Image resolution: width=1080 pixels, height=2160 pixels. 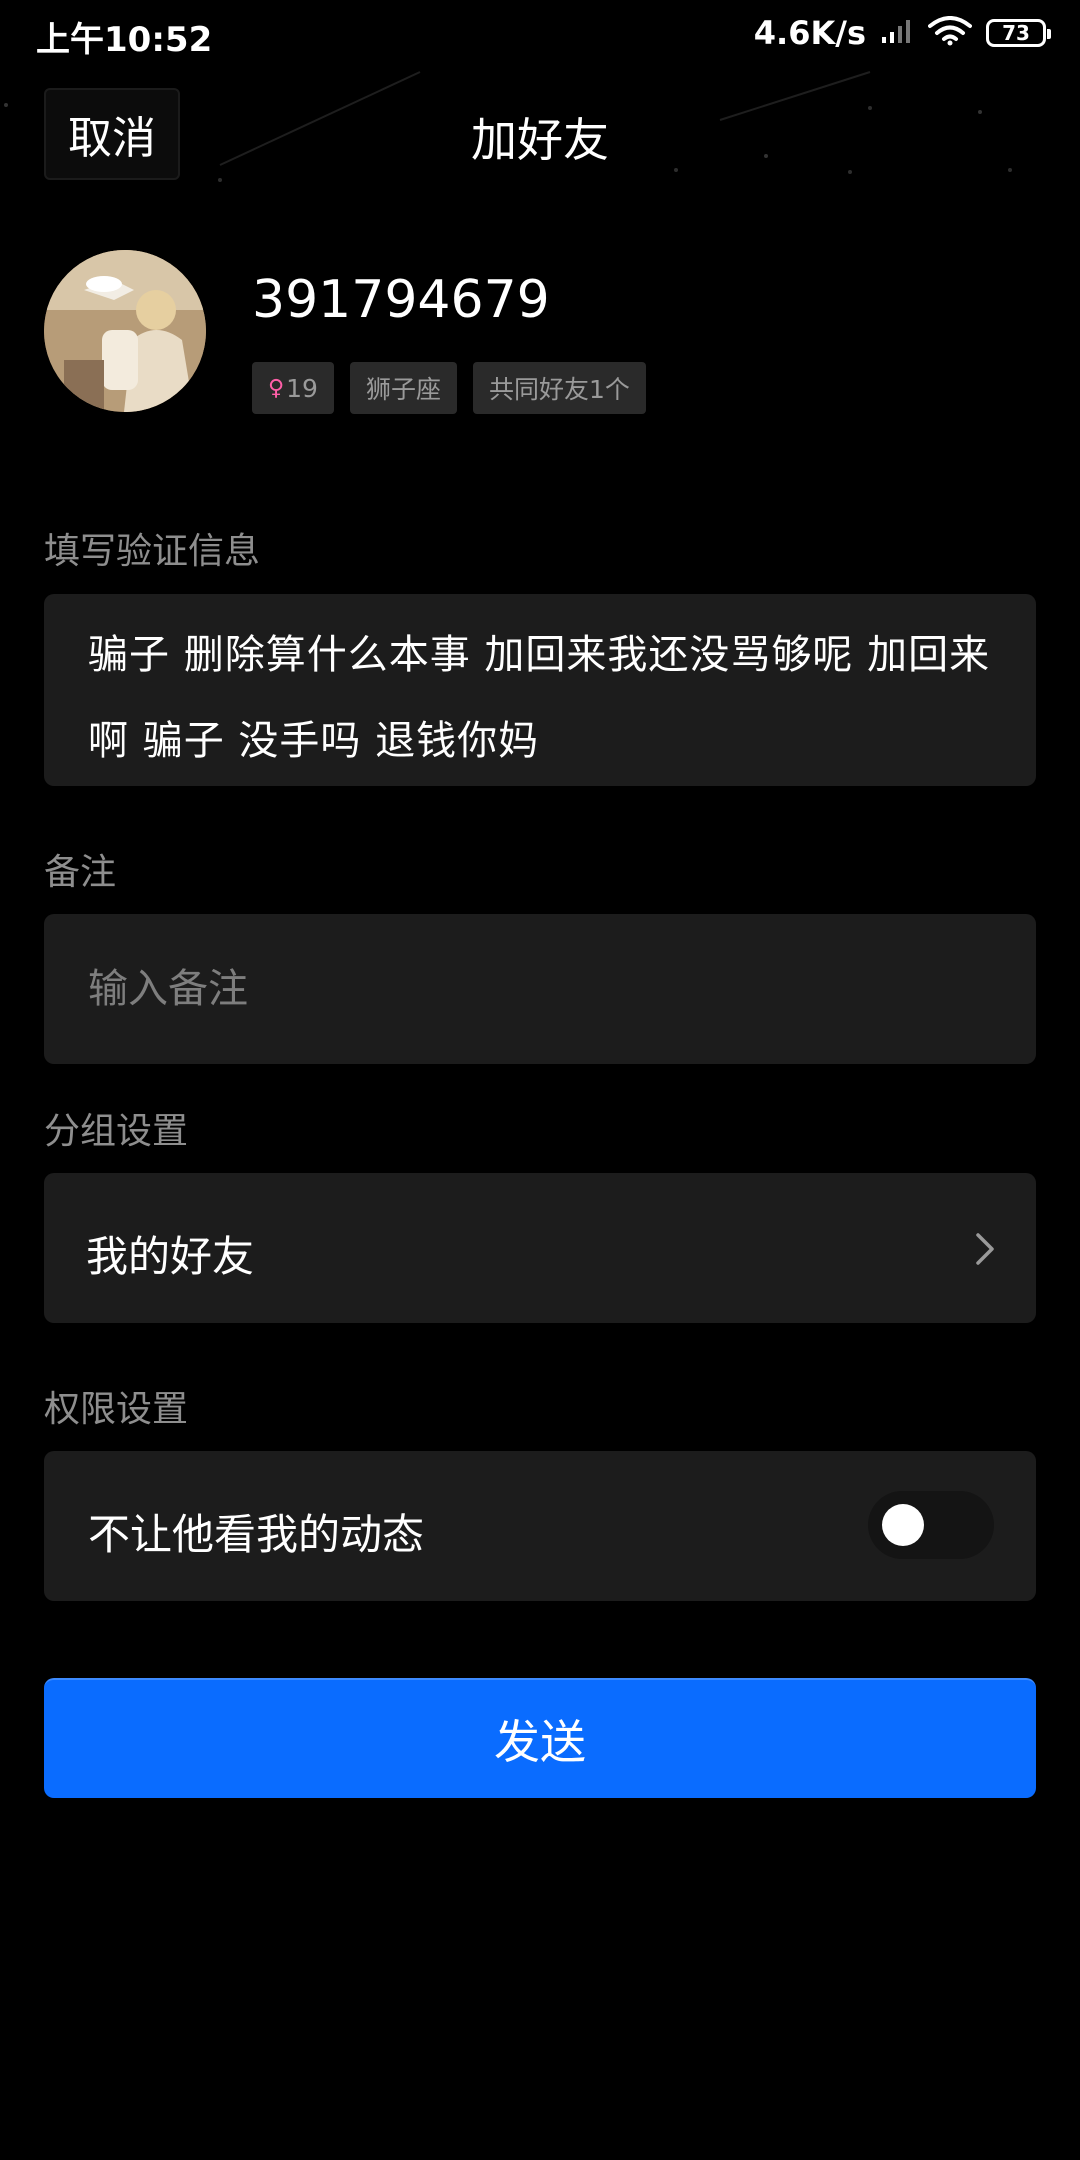 I want to click on battery-icon: 73, so click(x=1018, y=33).